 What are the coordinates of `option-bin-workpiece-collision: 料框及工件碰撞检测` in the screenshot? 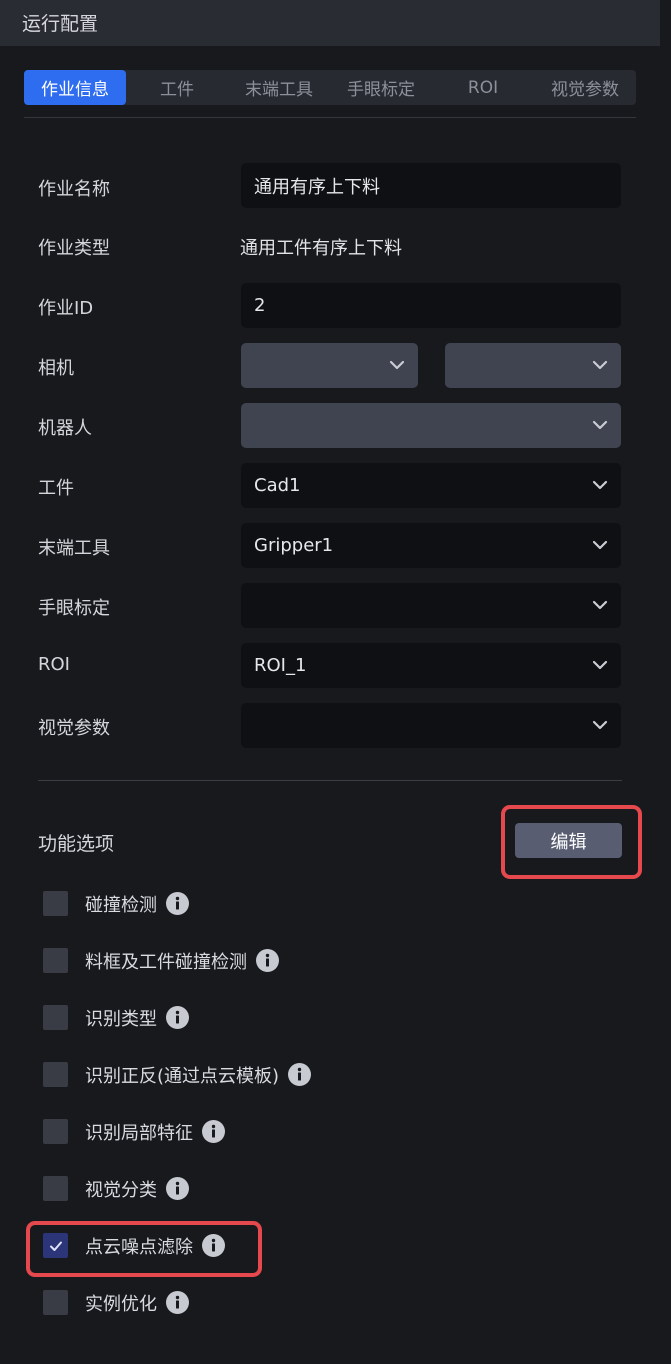 It's located at (161, 960).